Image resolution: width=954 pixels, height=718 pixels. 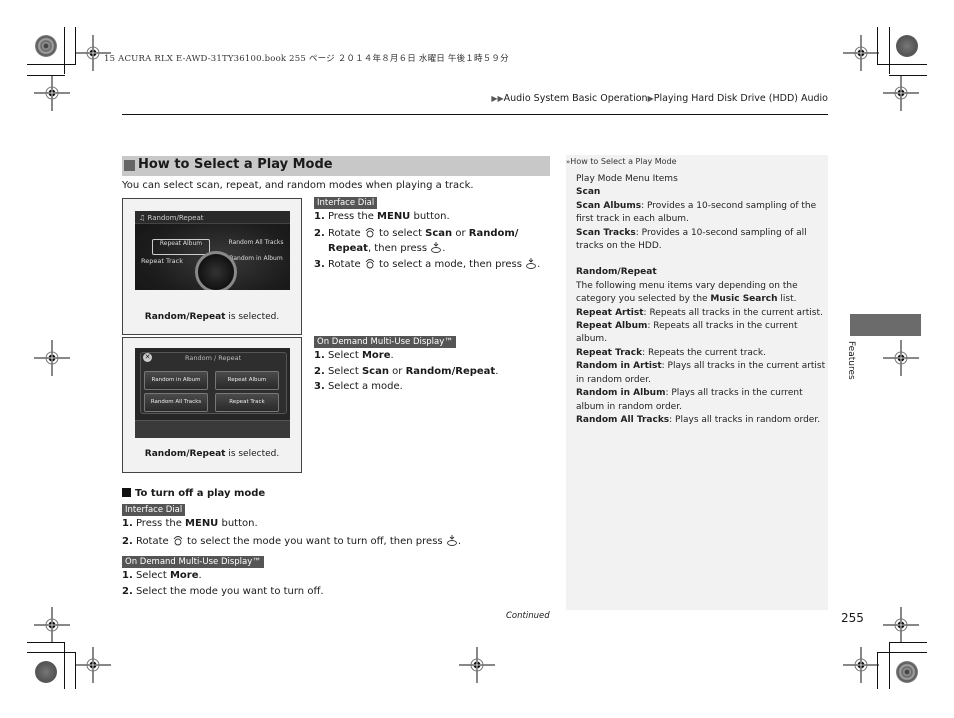 What do you see at coordinates (162, 575) in the screenshot?
I see `turn-off-odmd-step-1: 1. Select More.` at bounding box center [162, 575].